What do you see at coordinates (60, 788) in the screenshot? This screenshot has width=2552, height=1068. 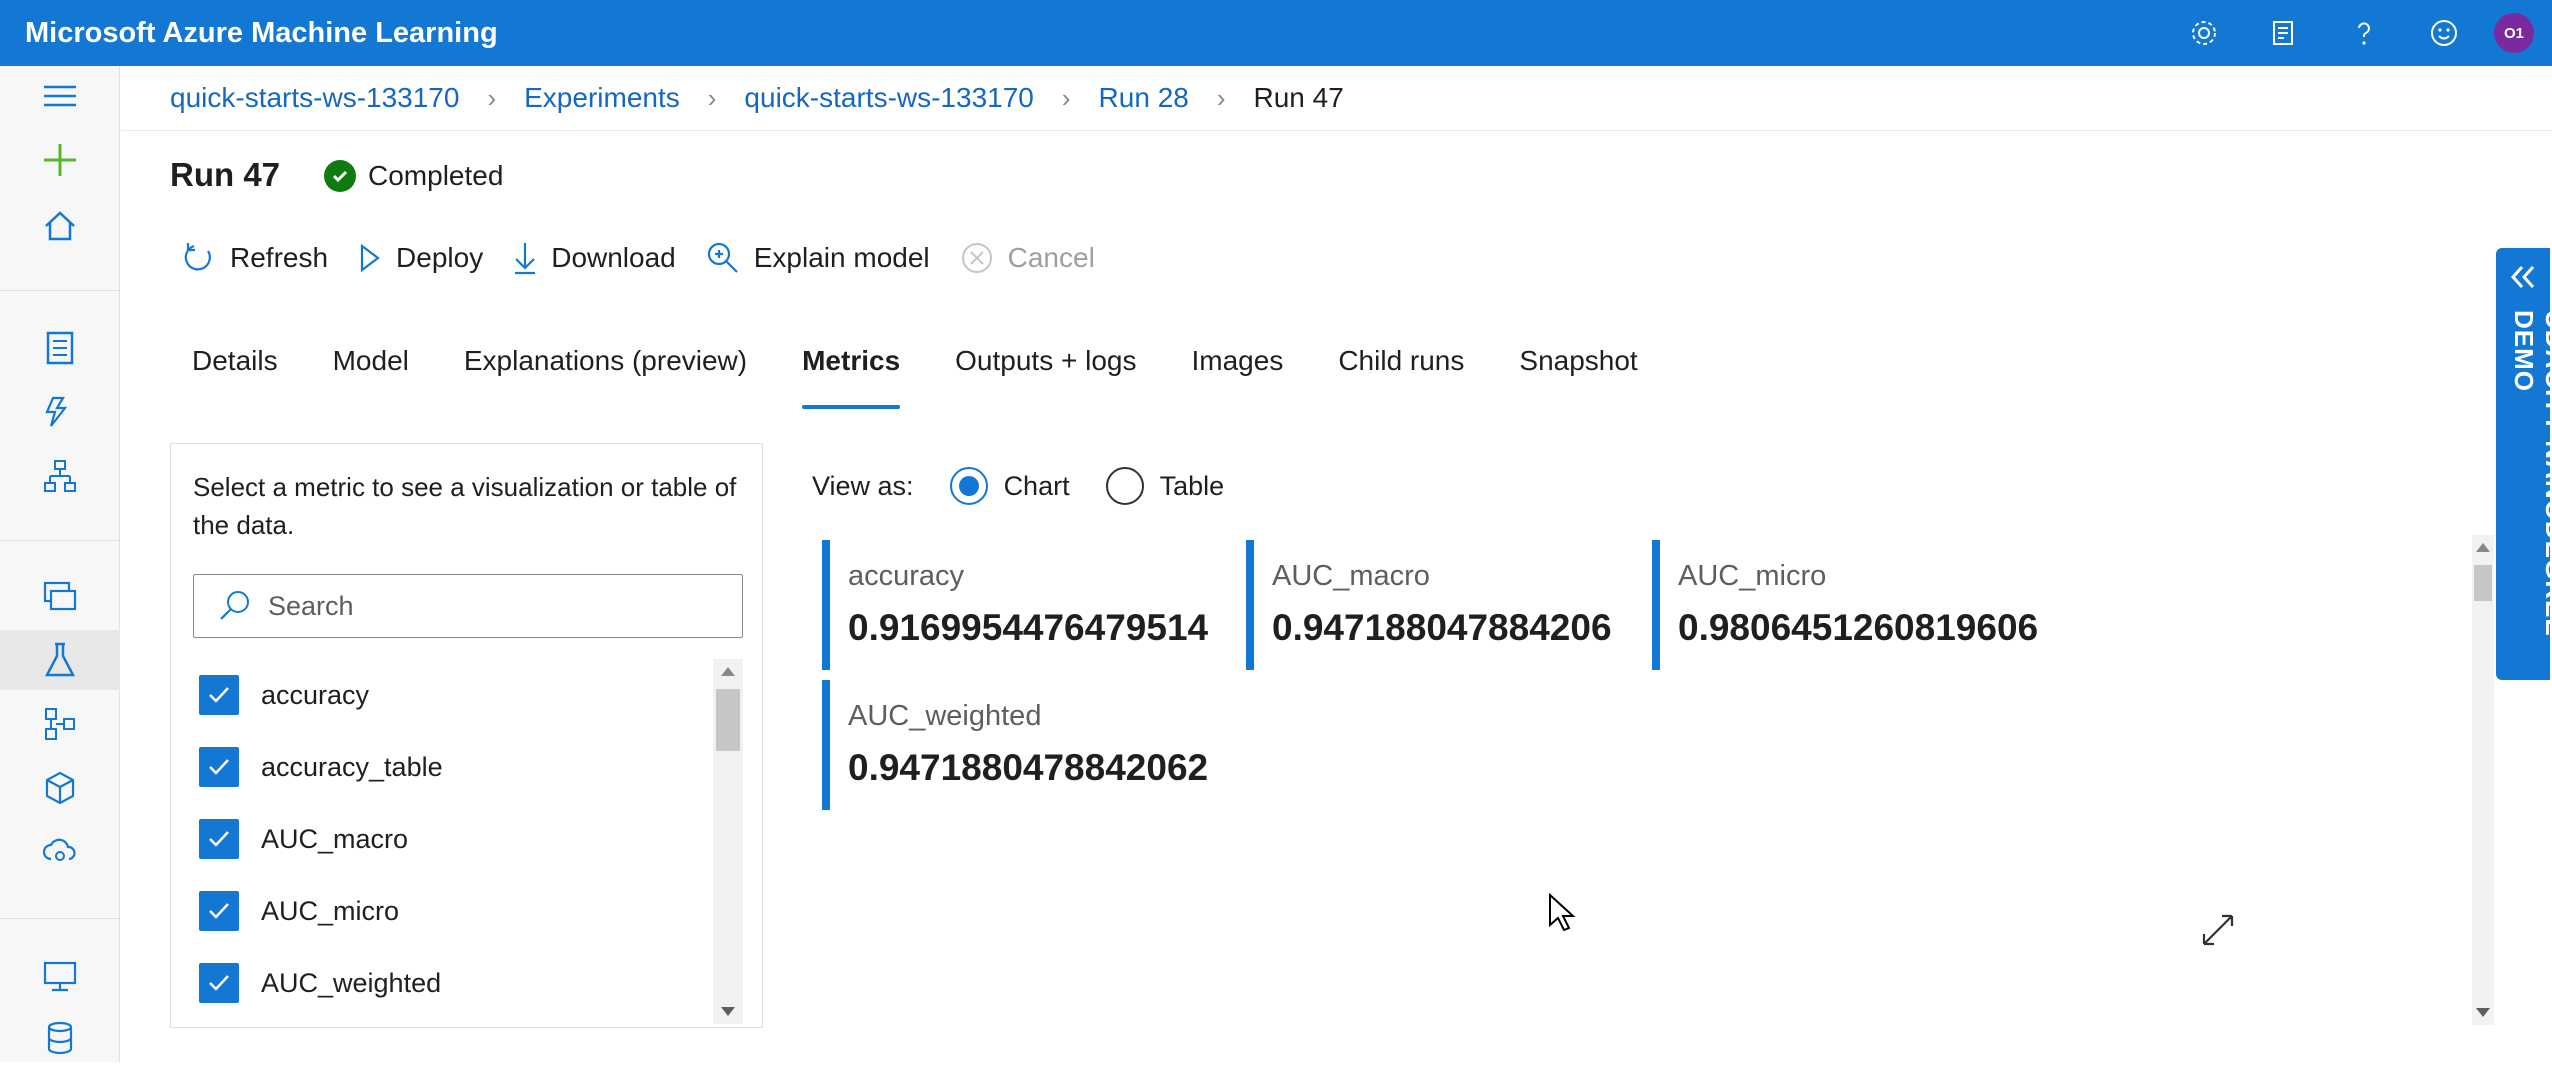 I see `models-cube-icon` at bounding box center [60, 788].